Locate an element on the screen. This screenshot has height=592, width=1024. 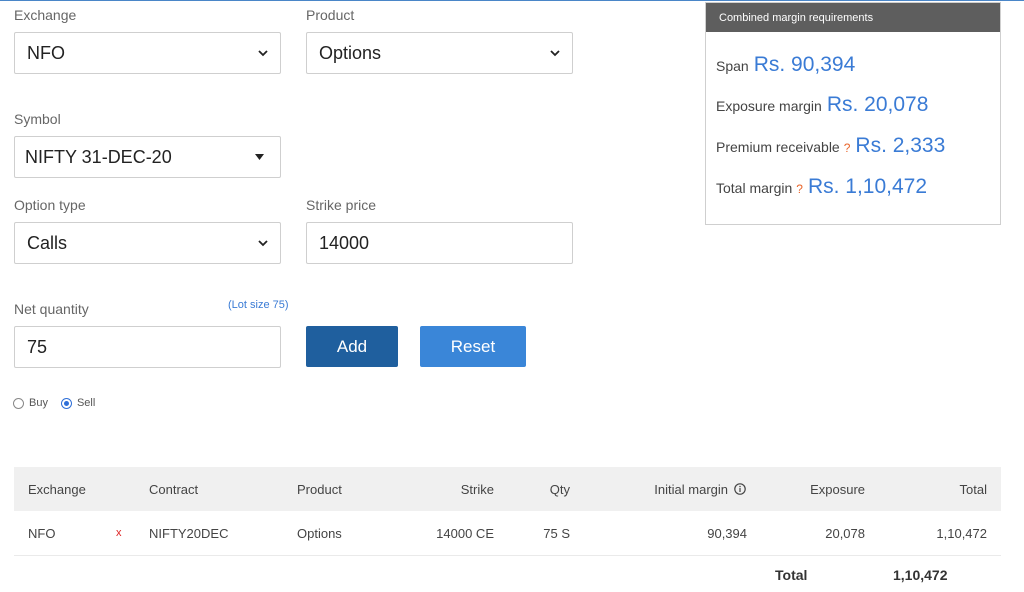
exchange-select: NFO is located at coordinates (147, 53).